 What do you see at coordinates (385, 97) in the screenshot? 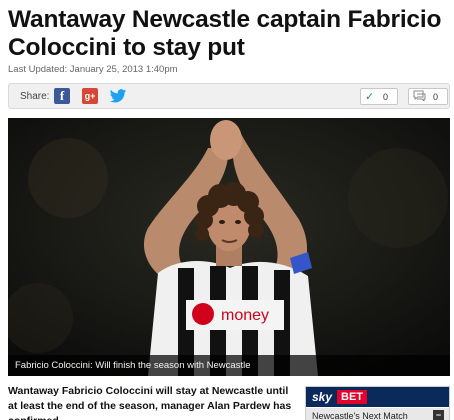
I see `recommend-count: 0` at bounding box center [385, 97].